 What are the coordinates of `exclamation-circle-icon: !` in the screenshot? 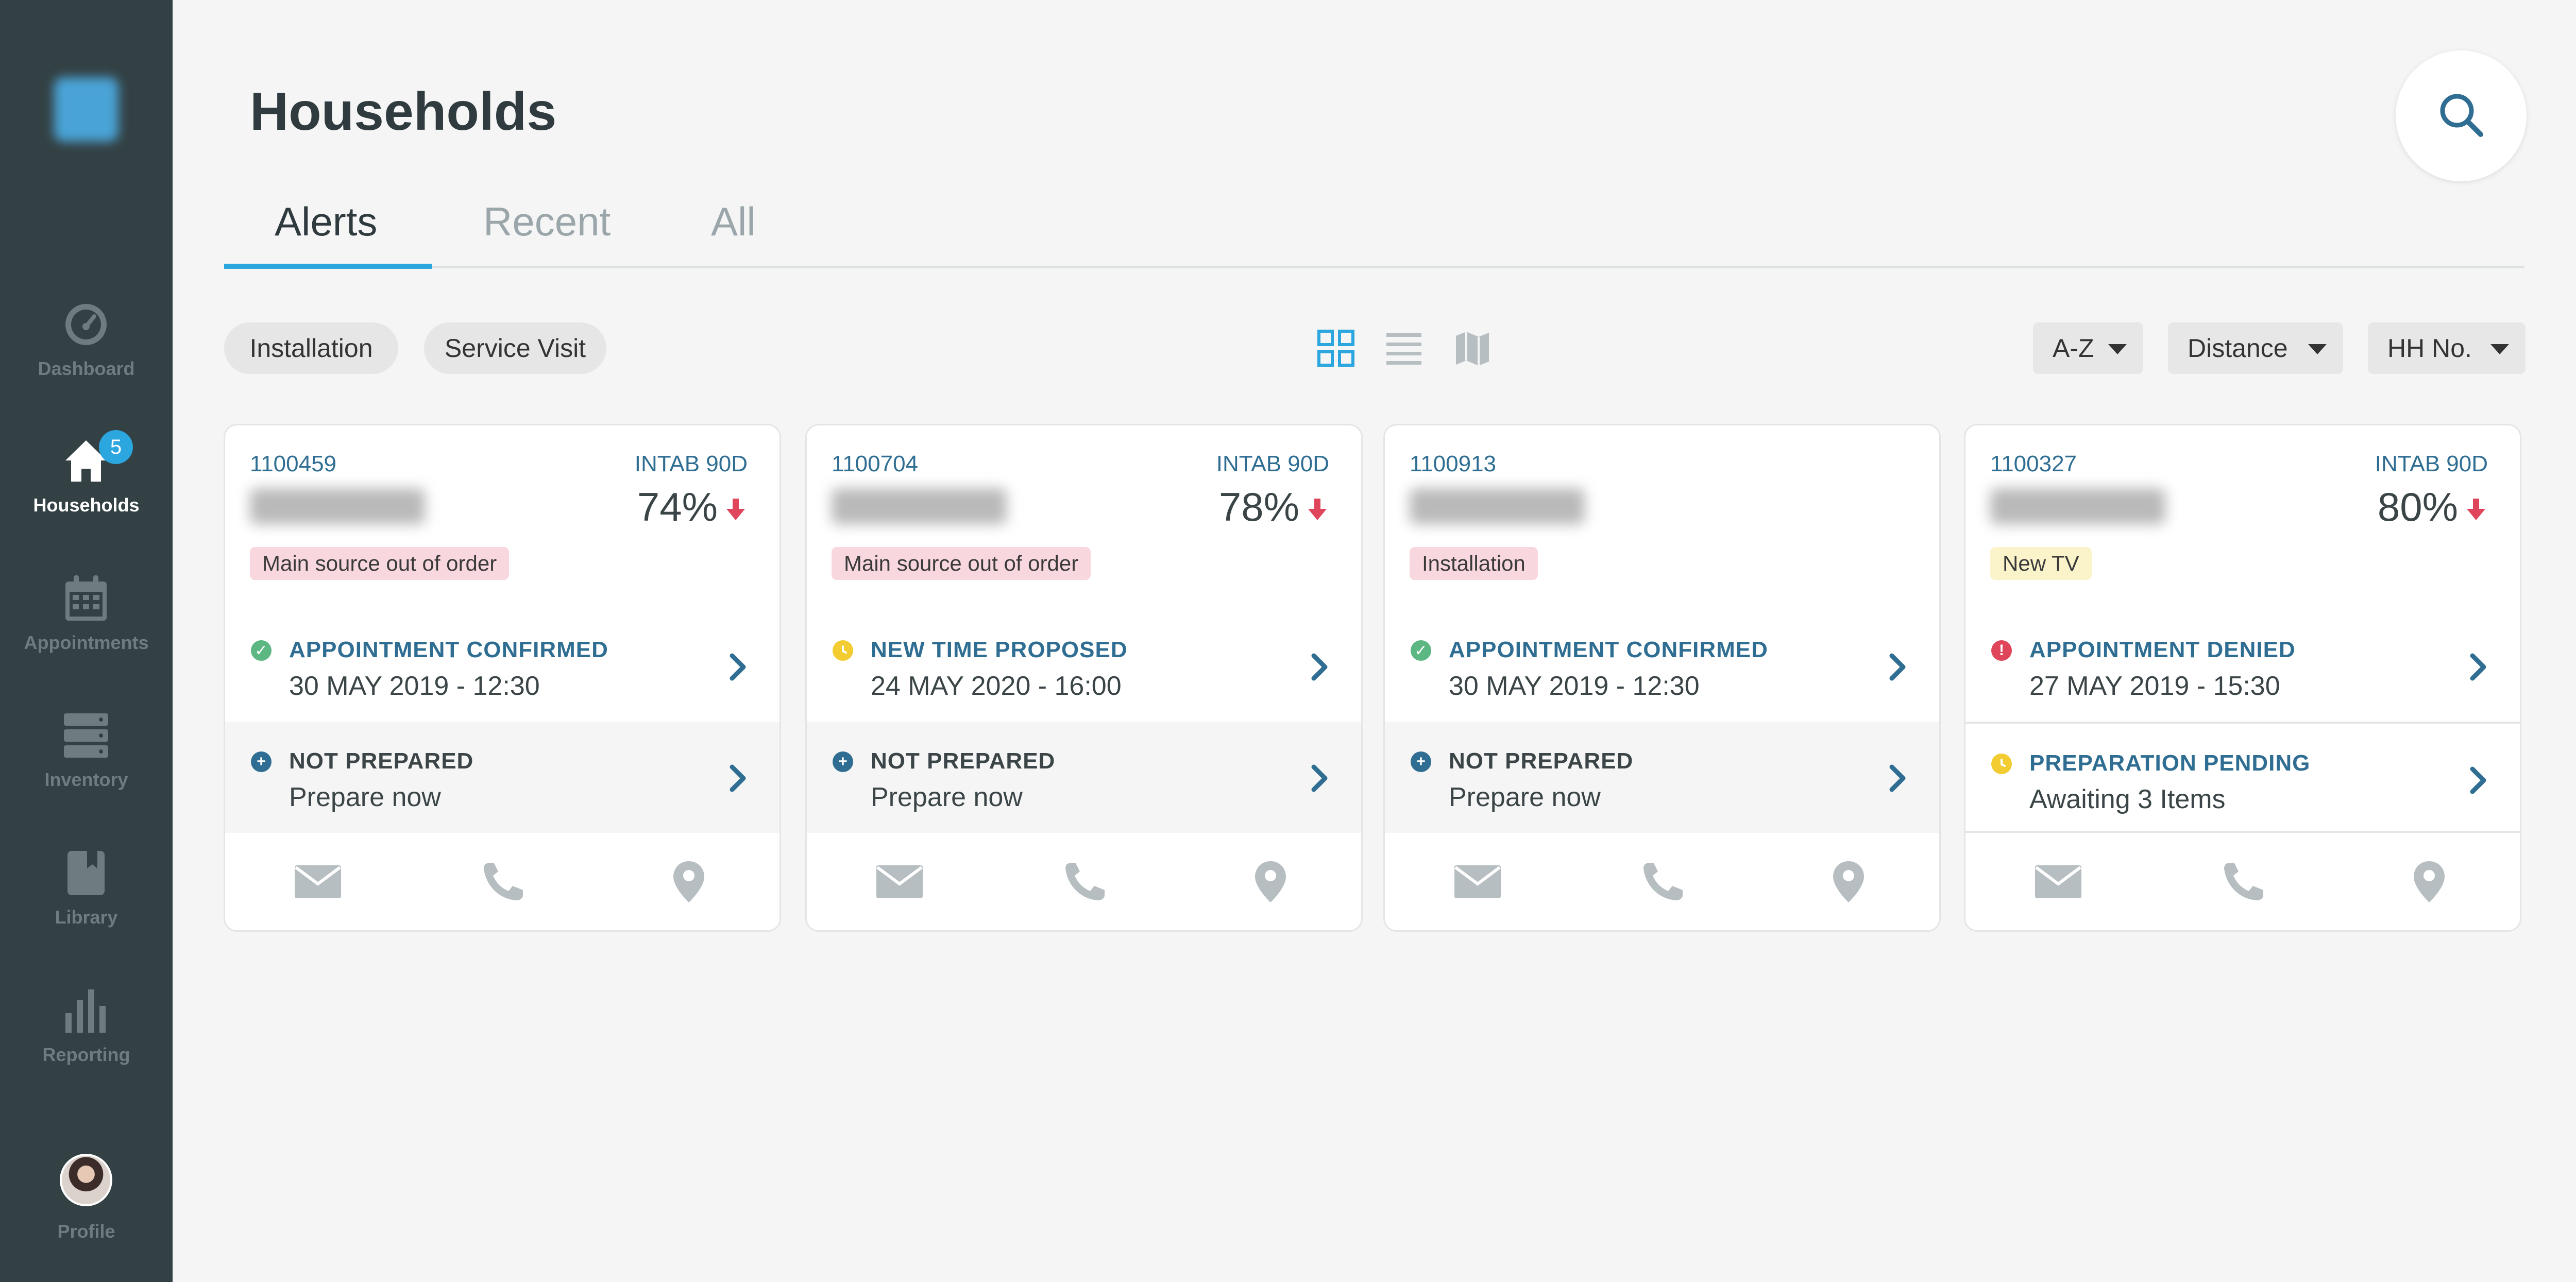 It's located at (2001, 650).